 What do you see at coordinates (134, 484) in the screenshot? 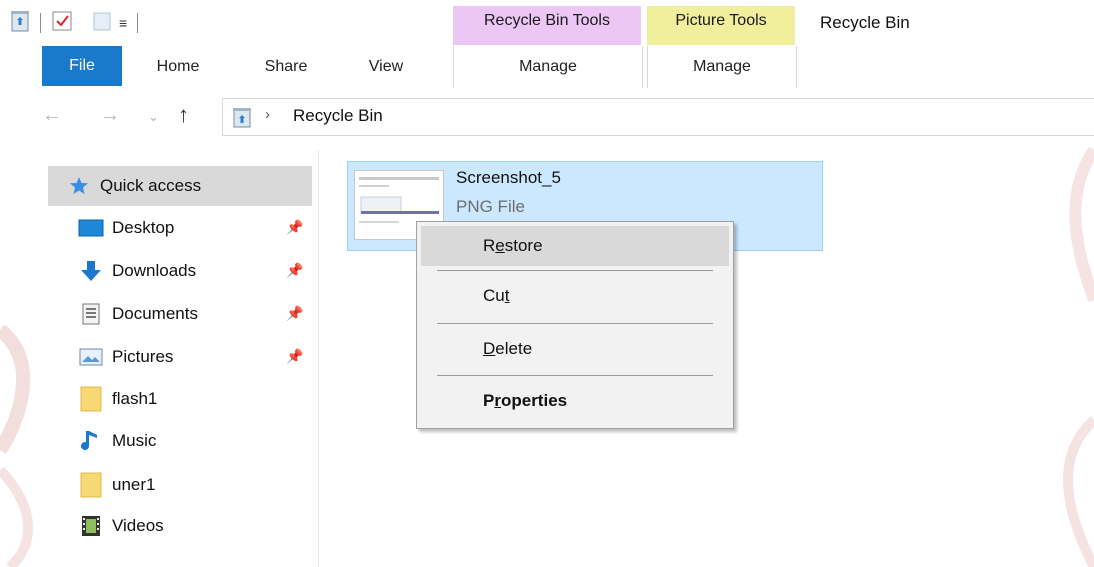
I see `sidebar-item-label: uner1` at bounding box center [134, 484].